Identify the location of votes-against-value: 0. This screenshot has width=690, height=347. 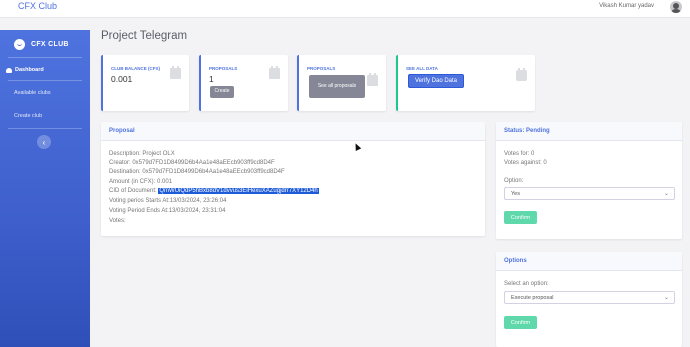
(545, 163).